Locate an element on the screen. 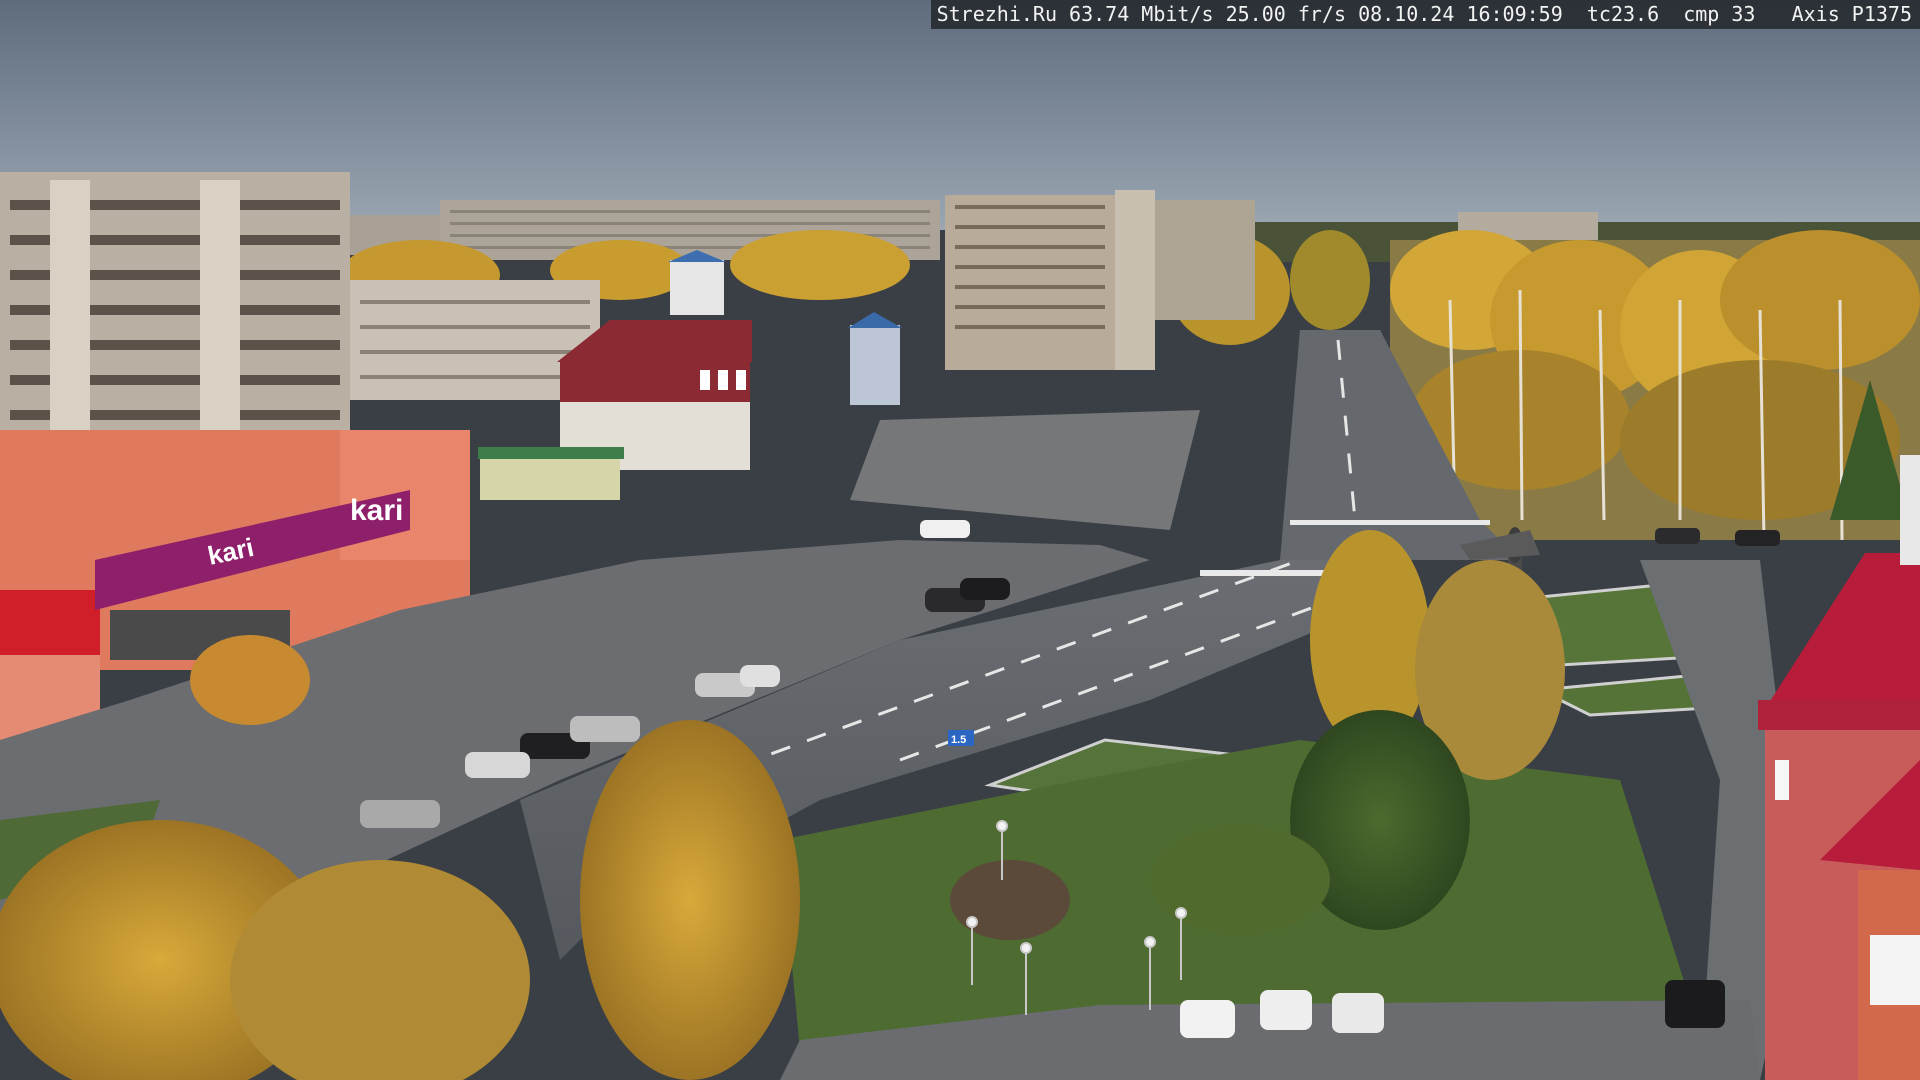 This screenshot has width=1920, height=1080. upper-plaza is located at coordinates (1025, 470).